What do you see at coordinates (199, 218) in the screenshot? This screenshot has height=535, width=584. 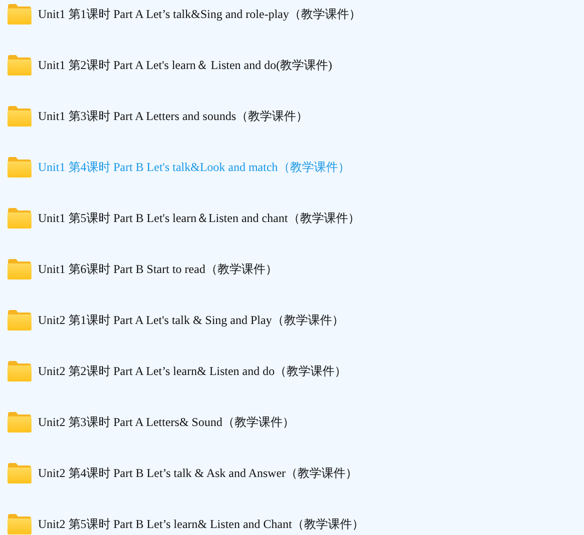 I see `folder-name: Unit1 第5课时 Part B Let's learn＆Listen and chant（教学课件）` at bounding box center [199, 218].